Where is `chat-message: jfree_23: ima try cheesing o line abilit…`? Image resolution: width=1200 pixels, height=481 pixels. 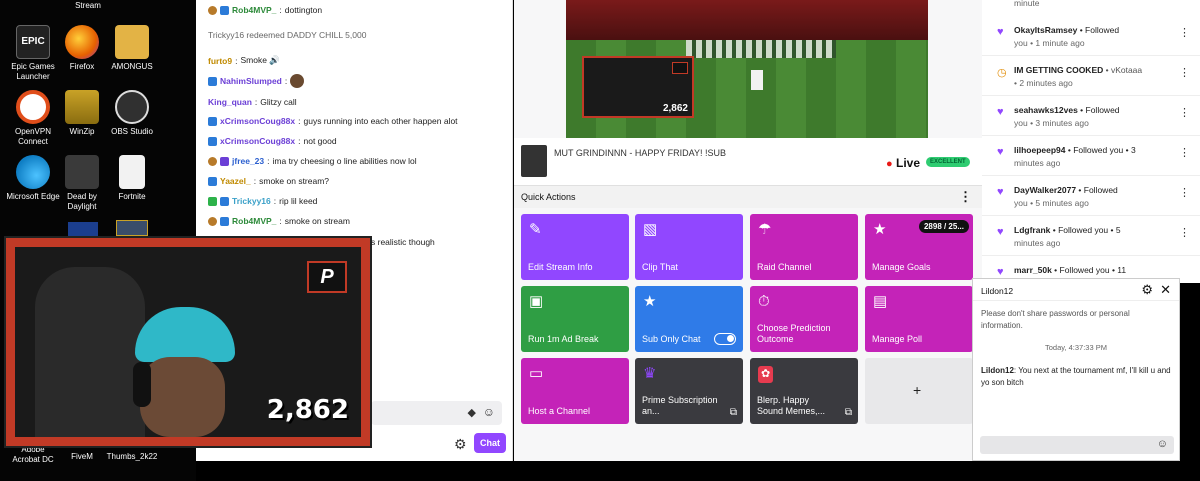
chat-message: jfree_23: ima try cheesing o line abilit… is located at coordinates (312, 161).